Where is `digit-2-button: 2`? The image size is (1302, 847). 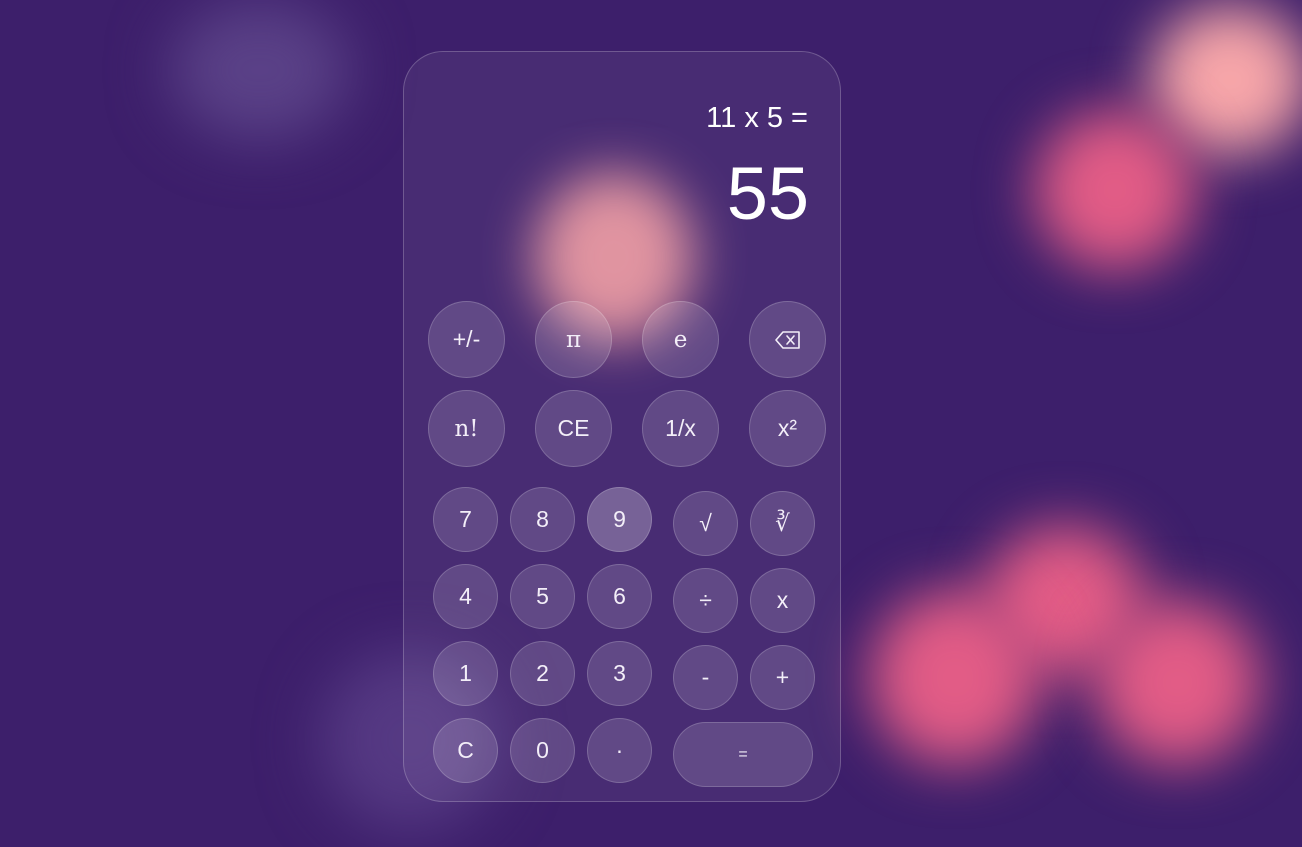 digit-2-button: 2 is located at coordinates (542, 673).